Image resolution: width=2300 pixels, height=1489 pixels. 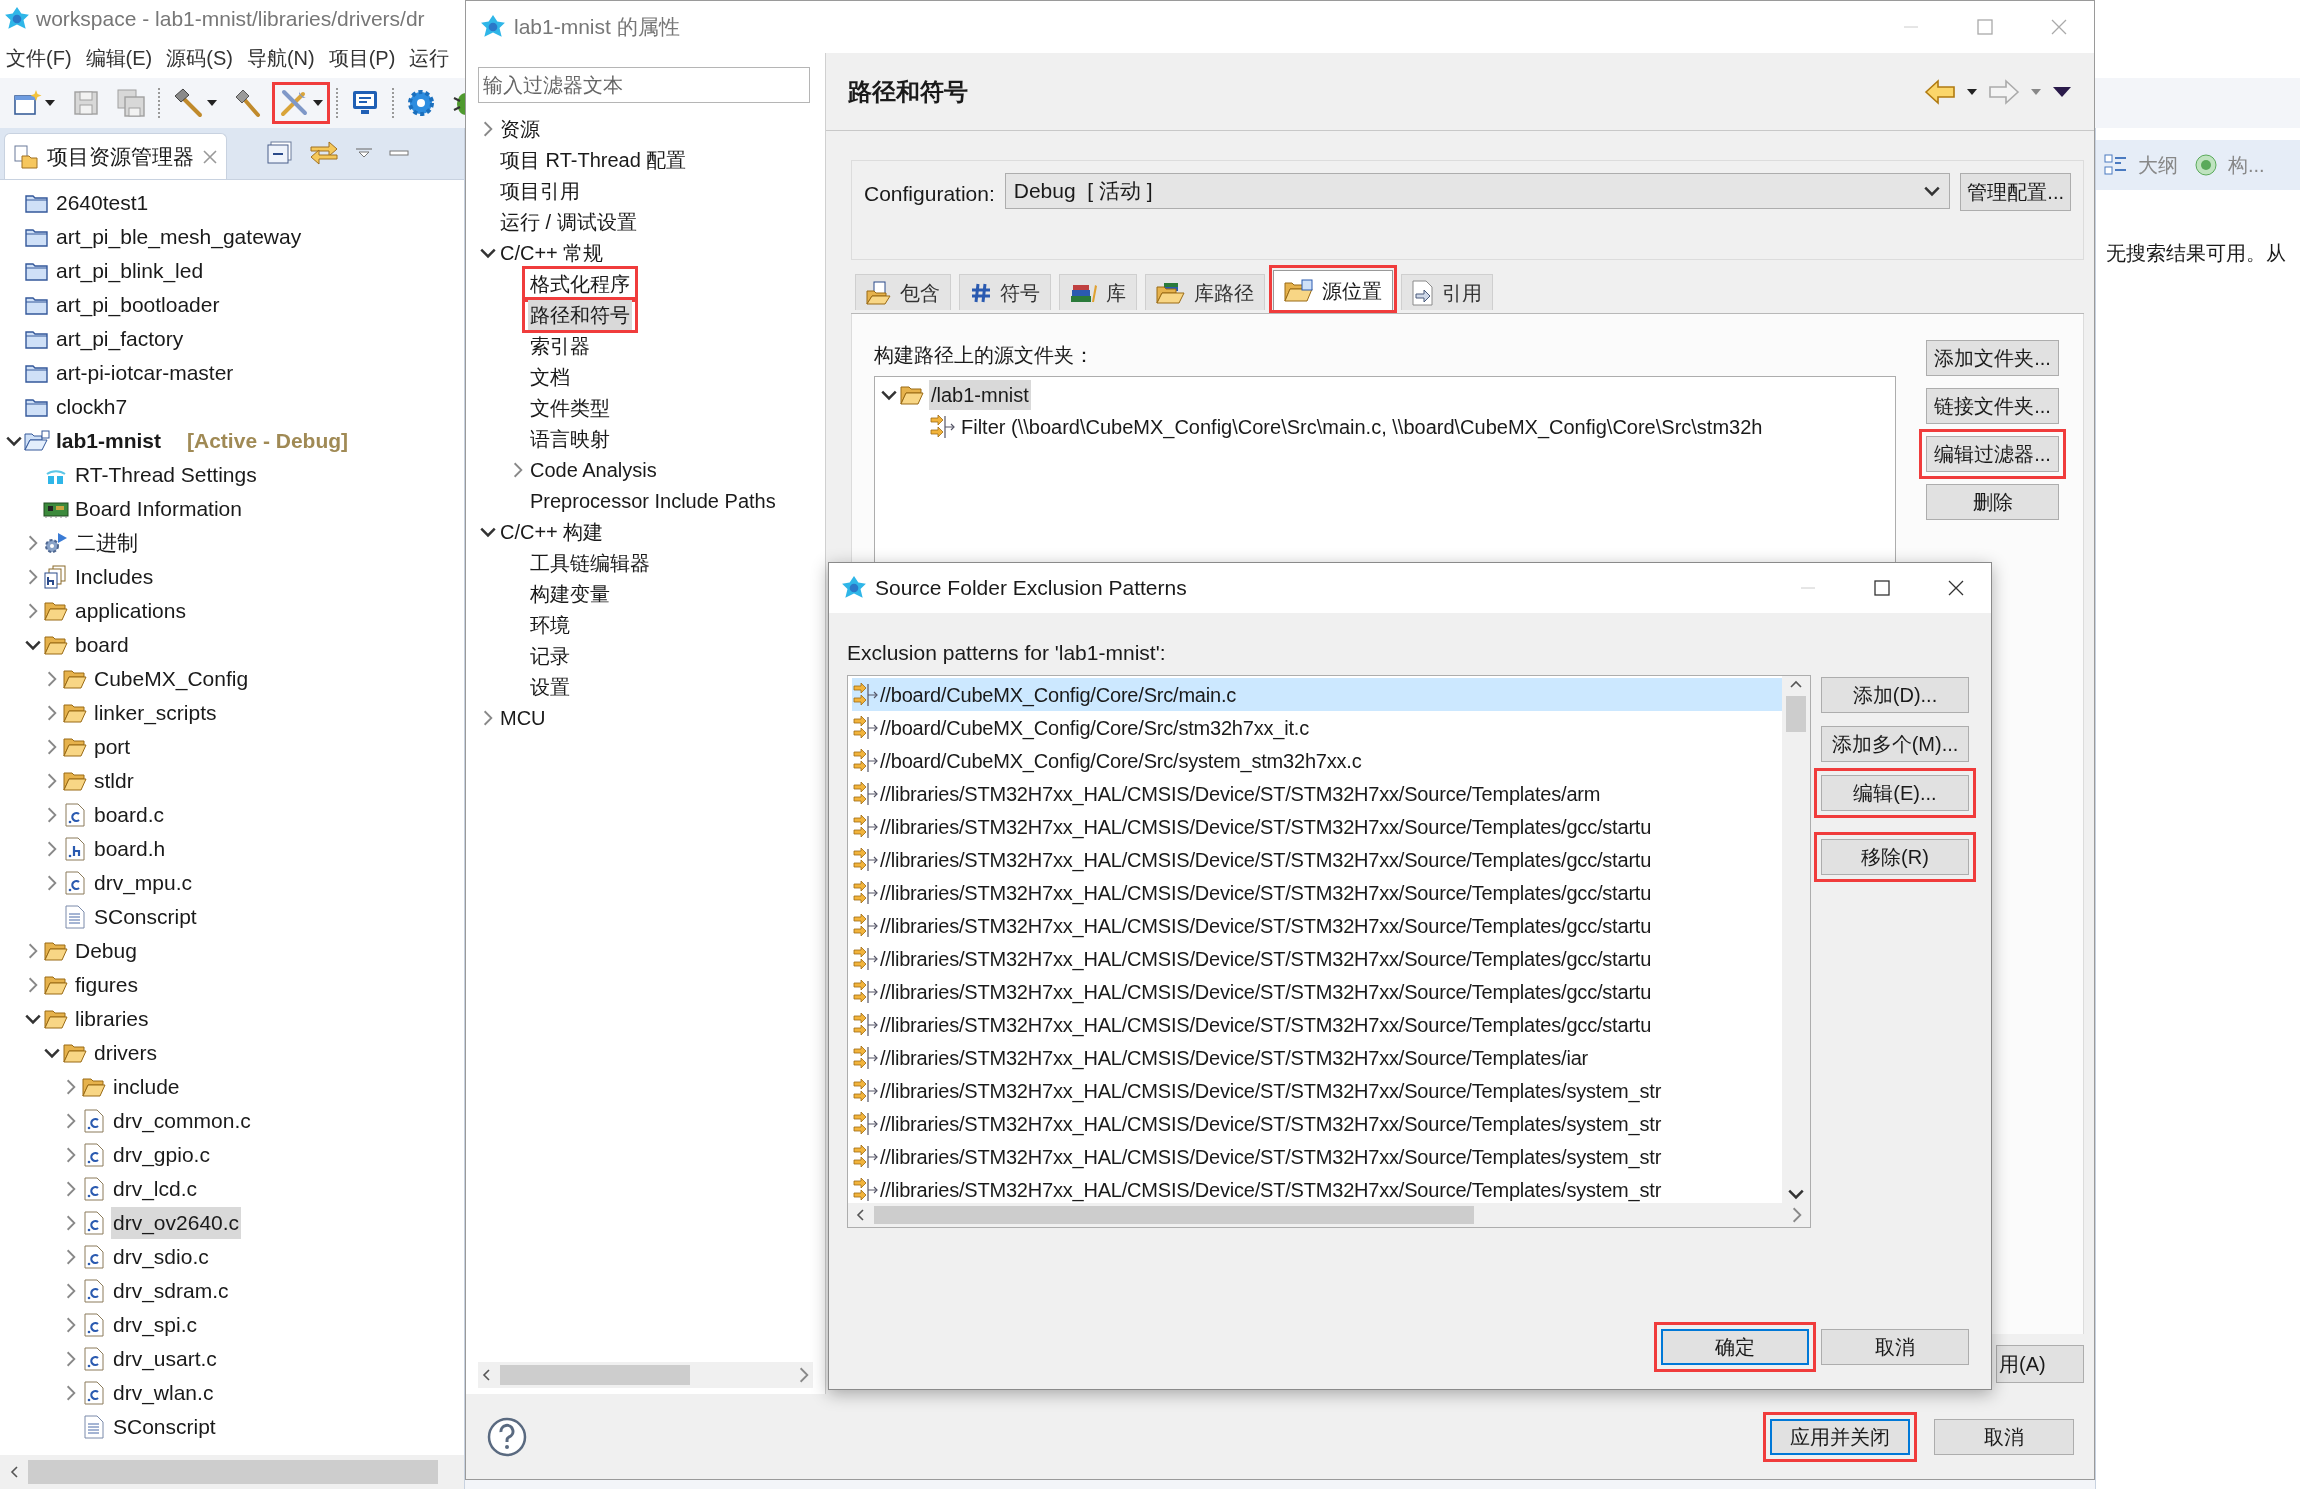 I want to click on tree-item: drv_mpu.c, so click(x=143, y=883).